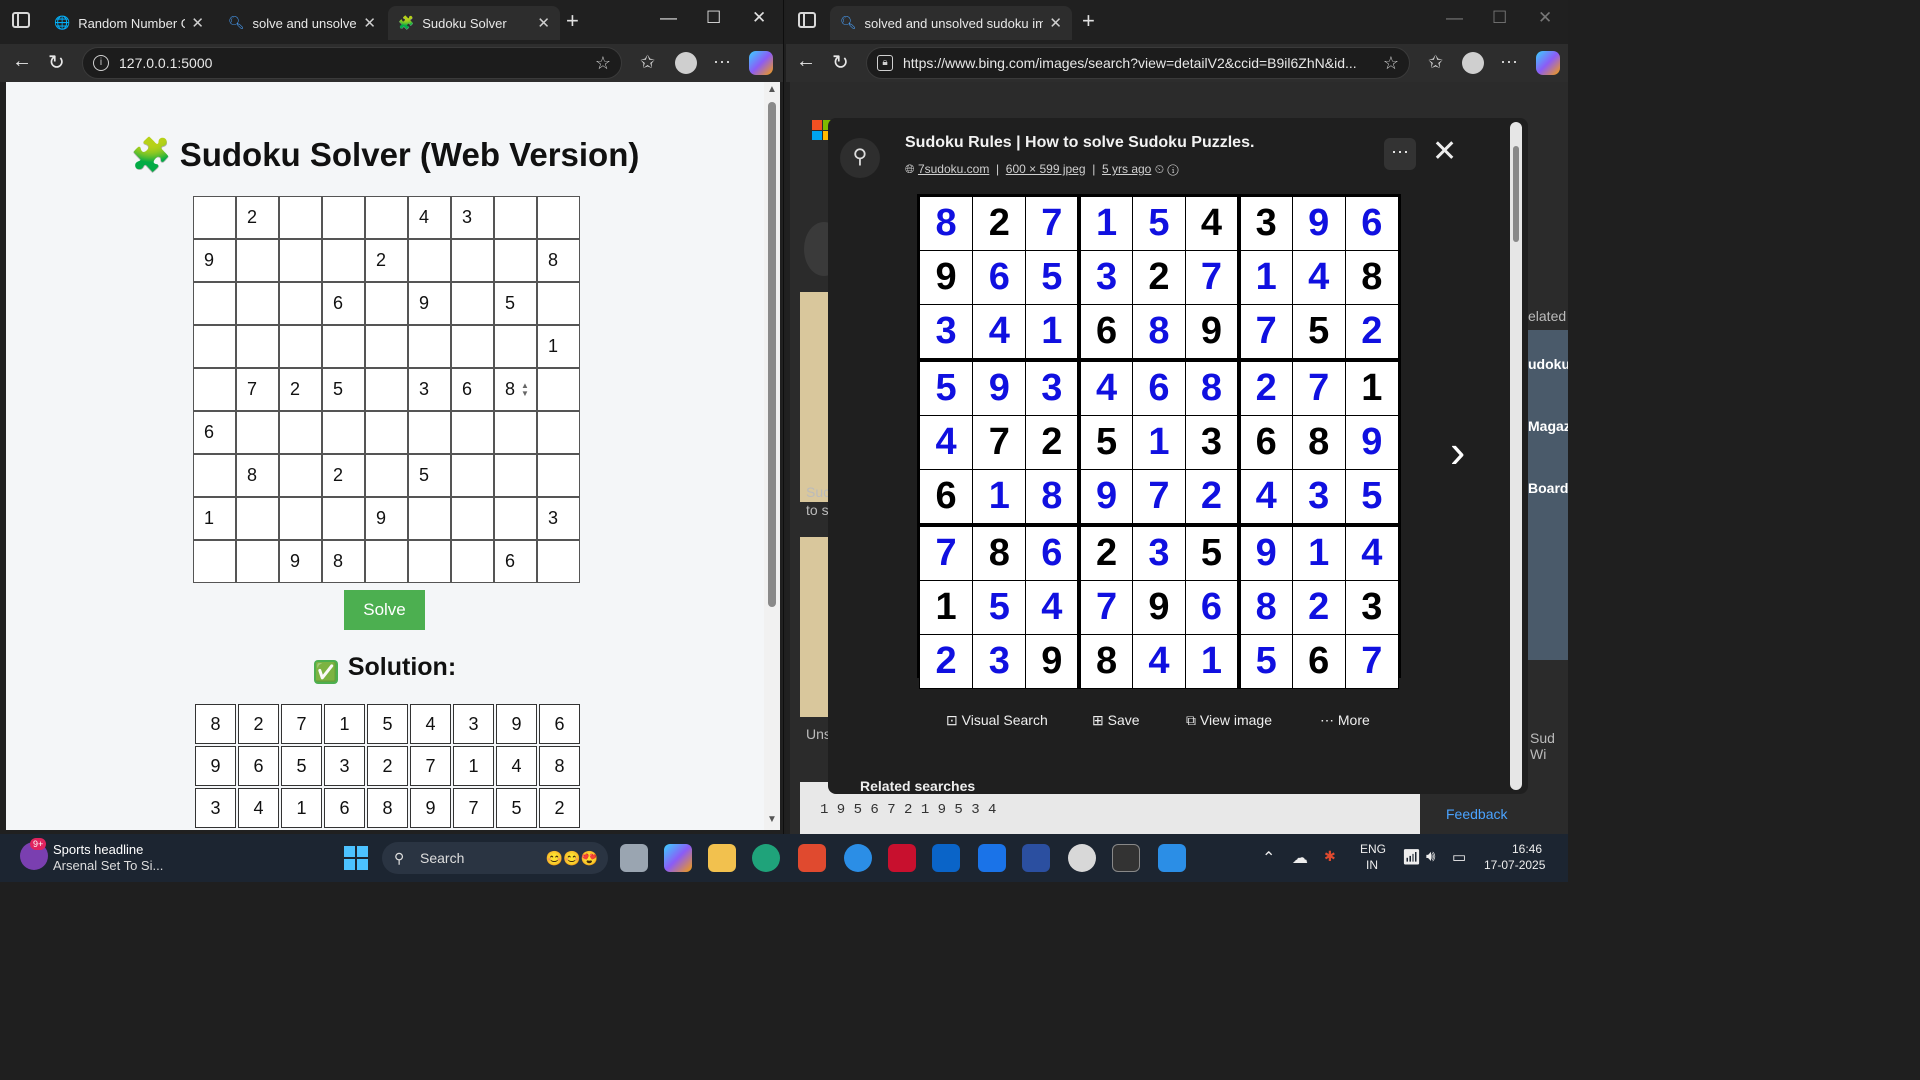  I want to click on cloud-icon: ☁, so click(1300, 858).